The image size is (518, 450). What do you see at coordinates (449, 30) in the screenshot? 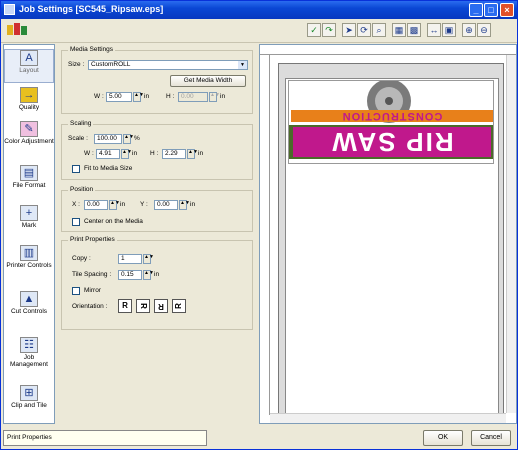
I see `fit-page-icon: ▣` at bounding box center [449, 30].